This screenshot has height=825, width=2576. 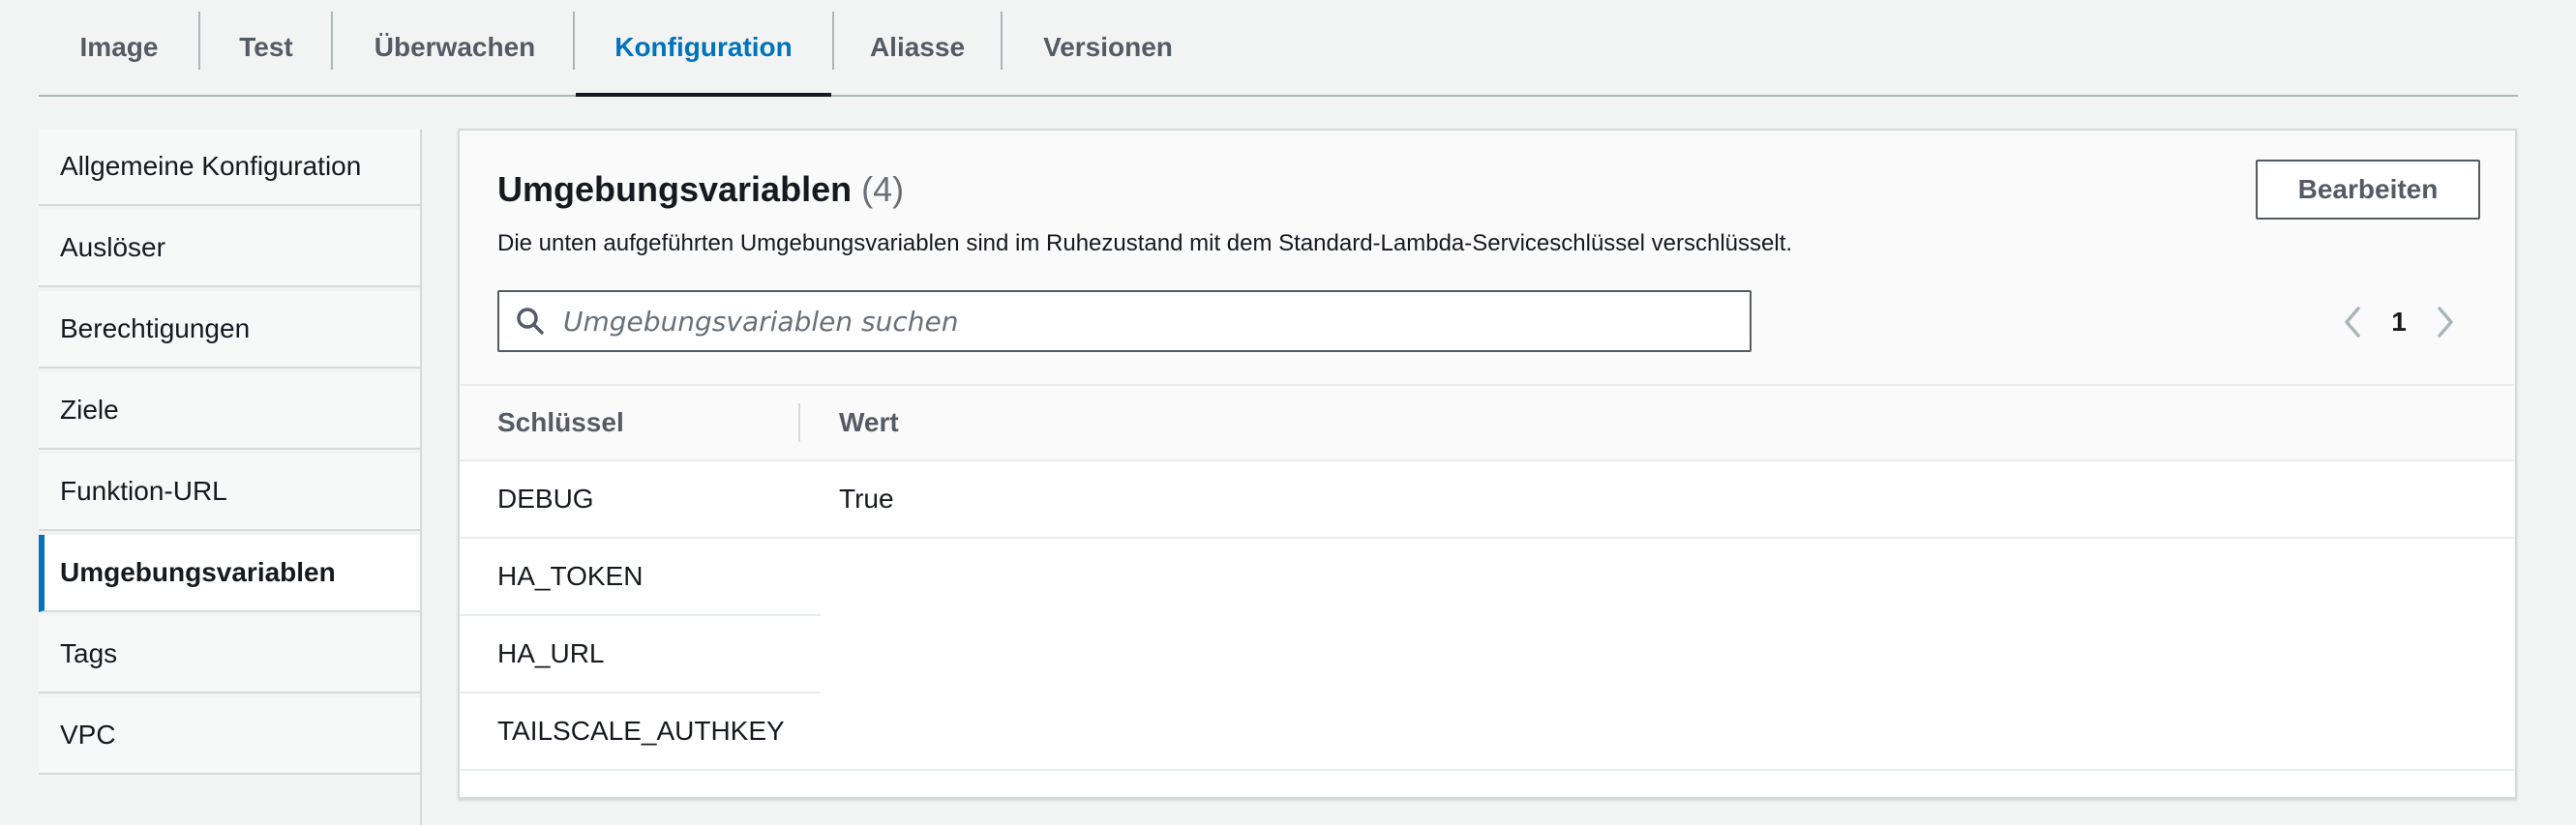 I want to click on edit-button: Bearbeiten, so click(x=2368, y=190).